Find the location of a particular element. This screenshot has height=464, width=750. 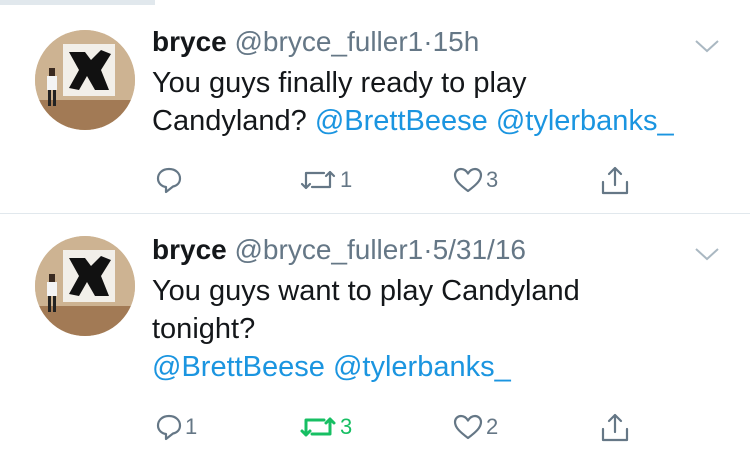

like-button: 2 is located at coordinates (475, 427).